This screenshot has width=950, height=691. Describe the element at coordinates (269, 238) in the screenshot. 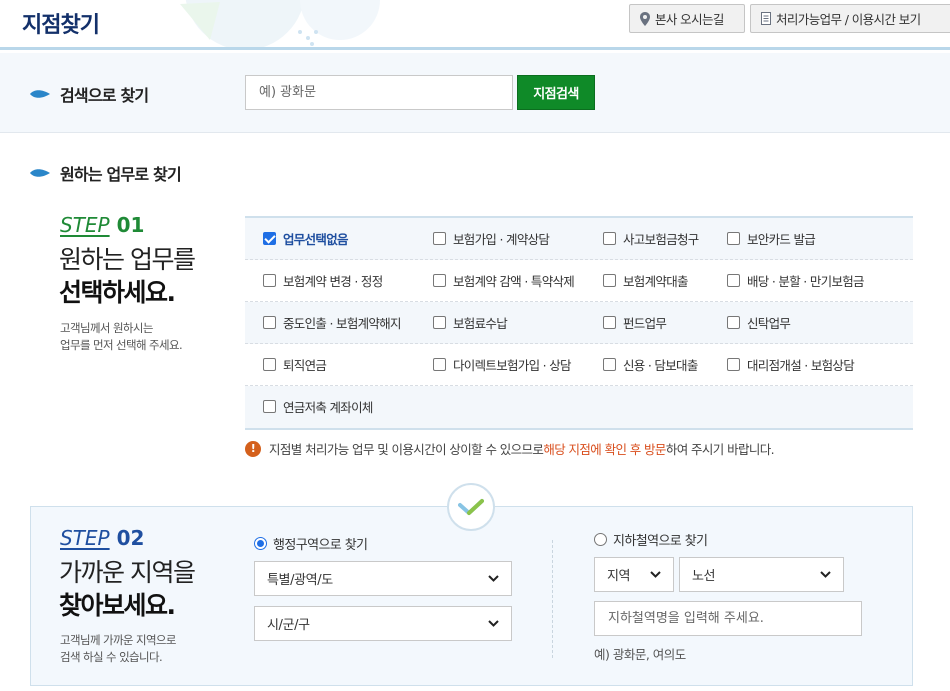

I see `checkbox-checked-icon` at that location.